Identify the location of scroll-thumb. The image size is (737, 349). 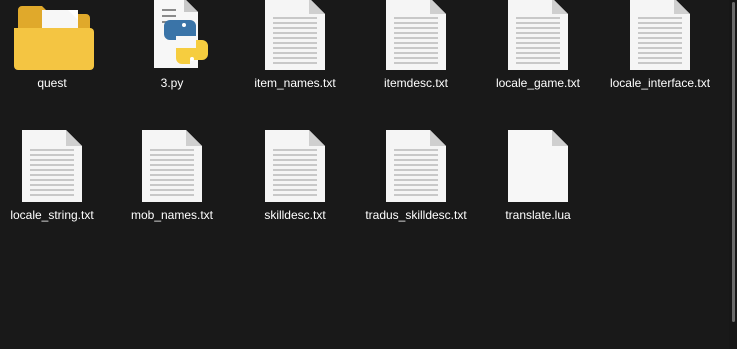
(733, 162).